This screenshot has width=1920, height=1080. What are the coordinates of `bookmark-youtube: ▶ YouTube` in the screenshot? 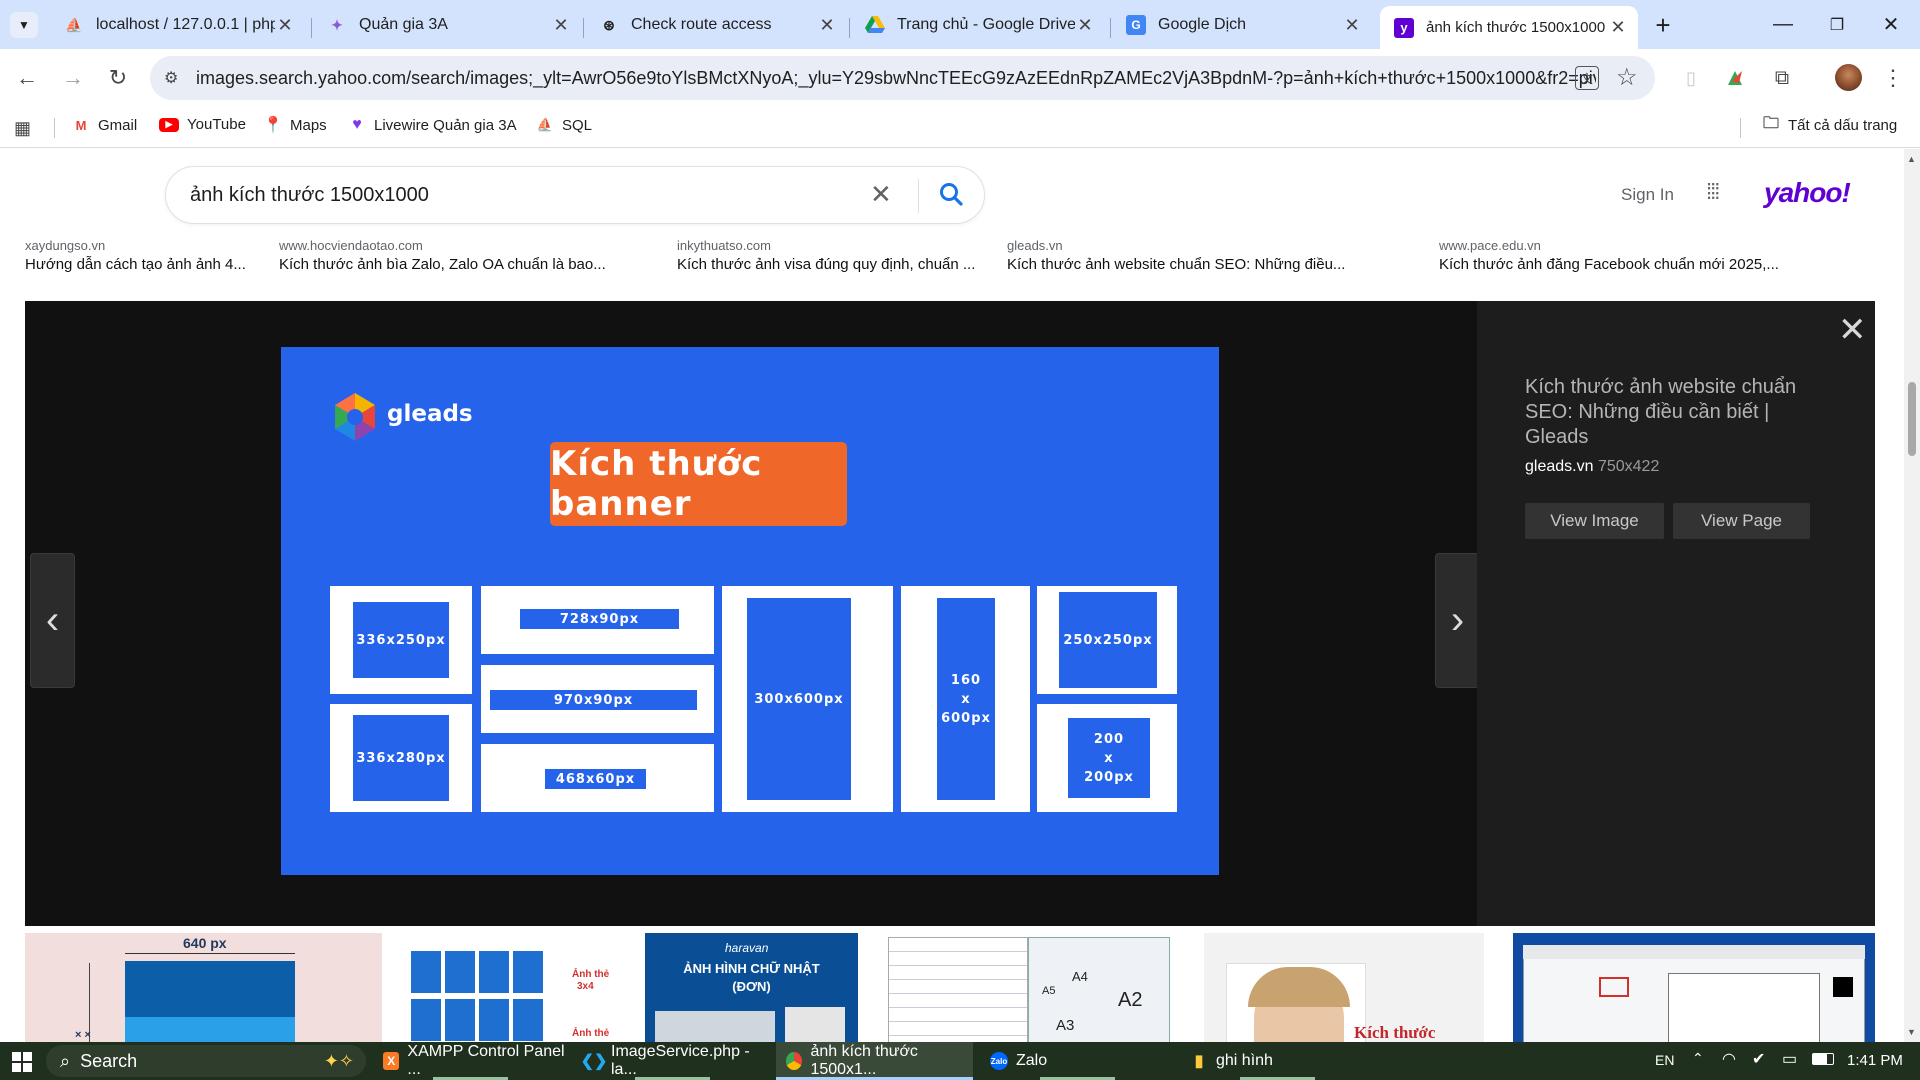 It's located at (202, 124).